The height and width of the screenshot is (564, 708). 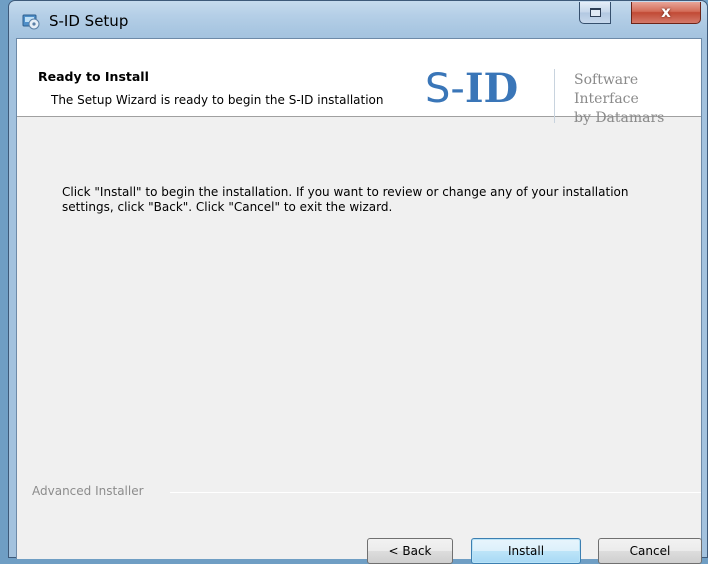 I want to click on restore-button, so click(x=595, y=13).